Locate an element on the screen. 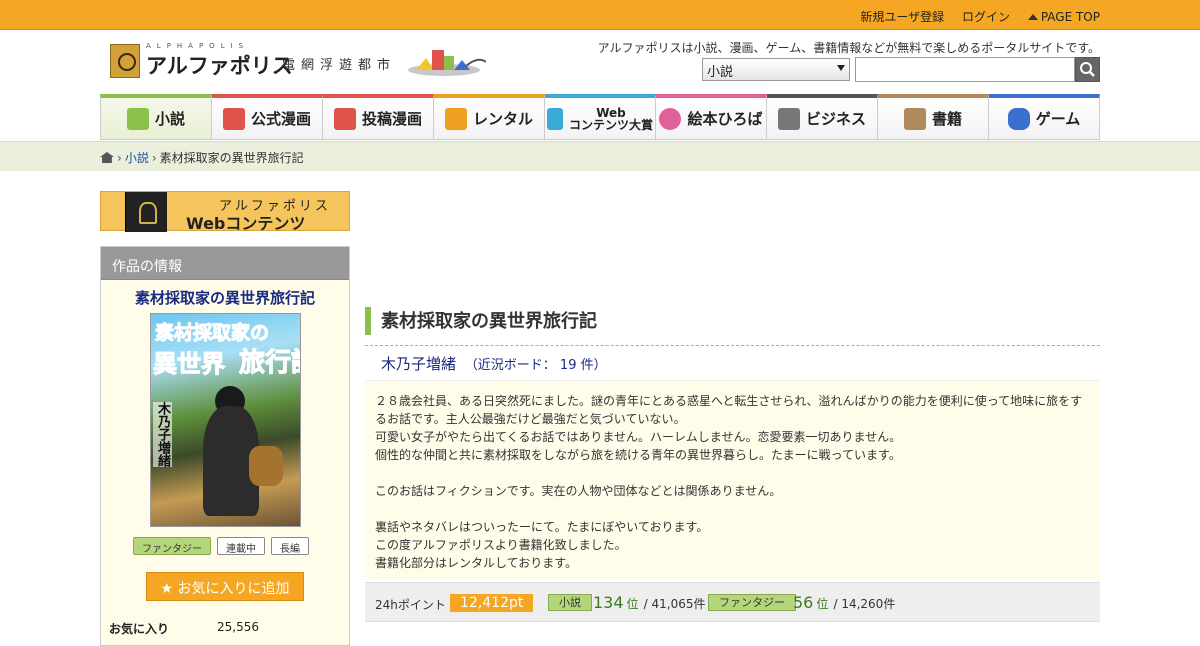 The image size is (1200, 646). cover-author: 木乃子増緒 is located at coordinates (162, 434).